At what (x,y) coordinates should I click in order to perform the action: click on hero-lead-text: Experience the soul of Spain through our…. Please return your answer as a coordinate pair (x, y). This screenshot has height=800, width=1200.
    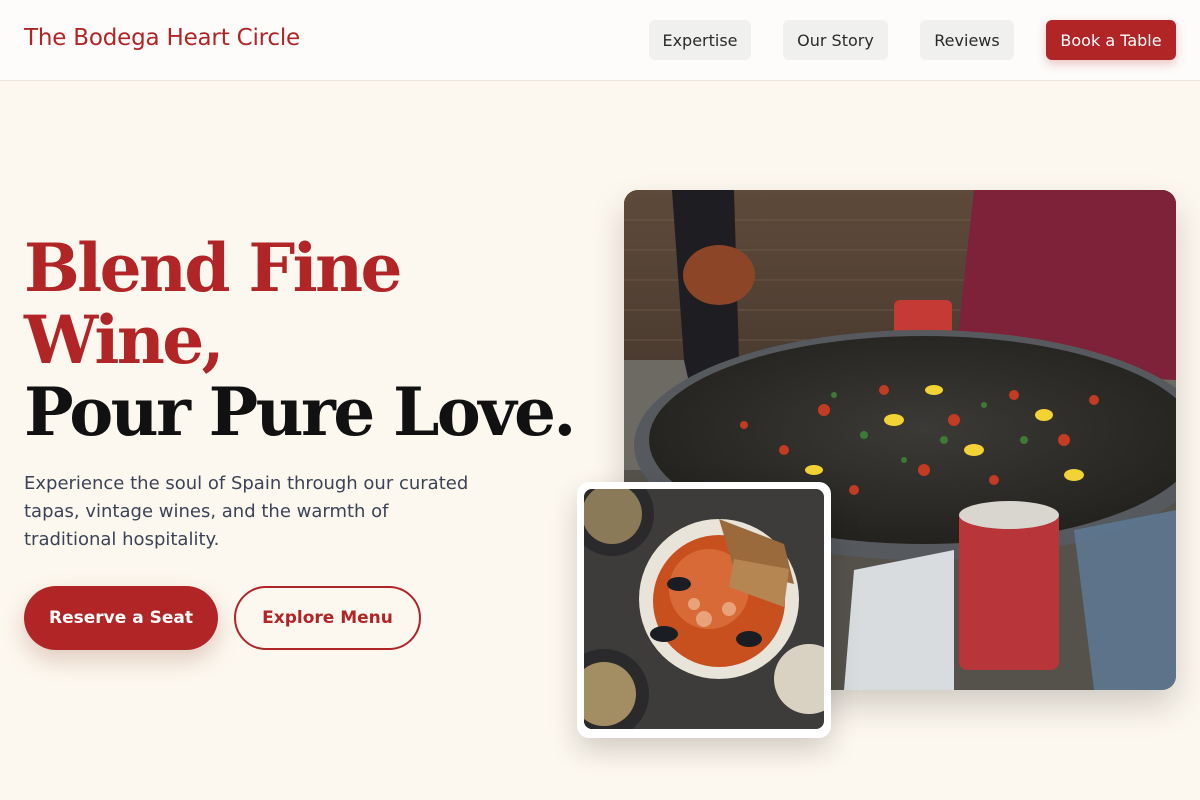
    Looking at the image, I should click on (246, 511).